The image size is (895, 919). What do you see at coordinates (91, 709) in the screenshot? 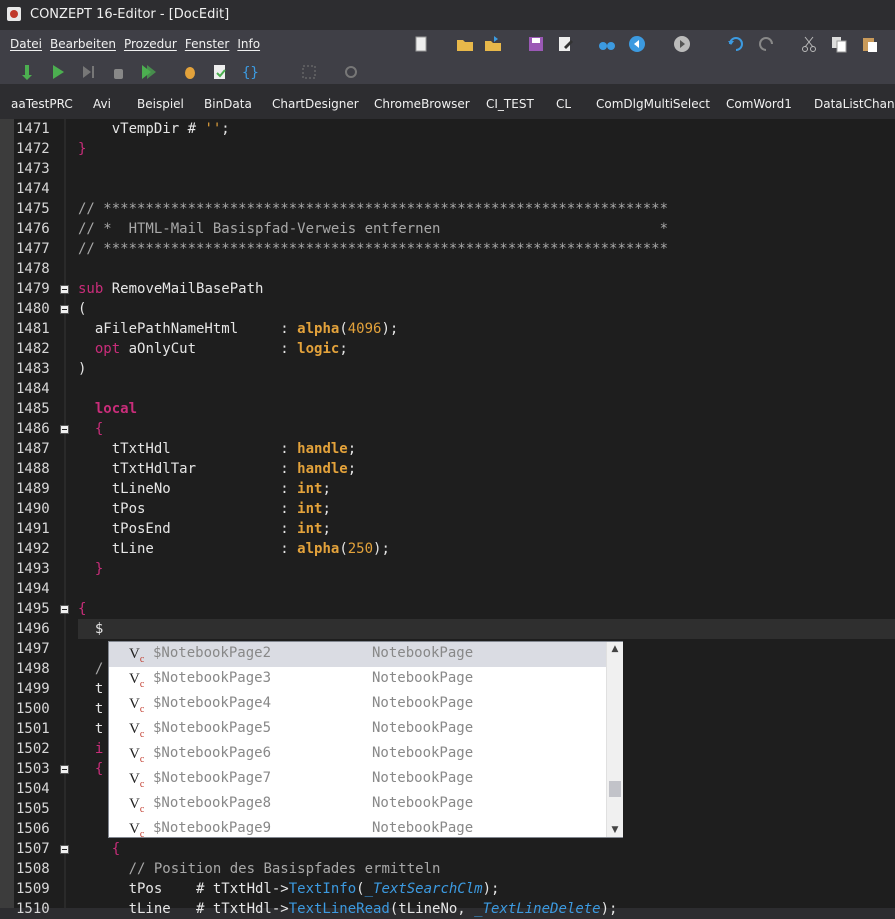
I see `code-line: t` at bounding box center [91, 709].